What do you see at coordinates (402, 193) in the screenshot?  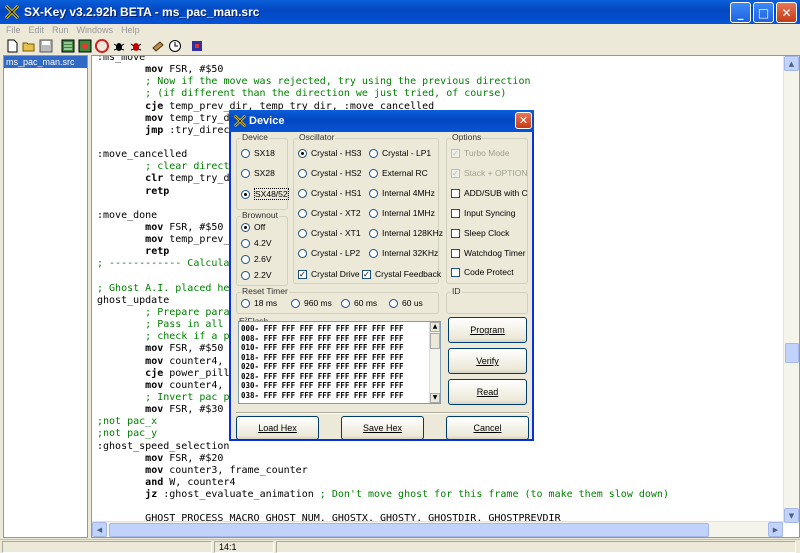 I see `osc-int4mhz-radio: Internal 4MHz` at bounding box center [402, 193].